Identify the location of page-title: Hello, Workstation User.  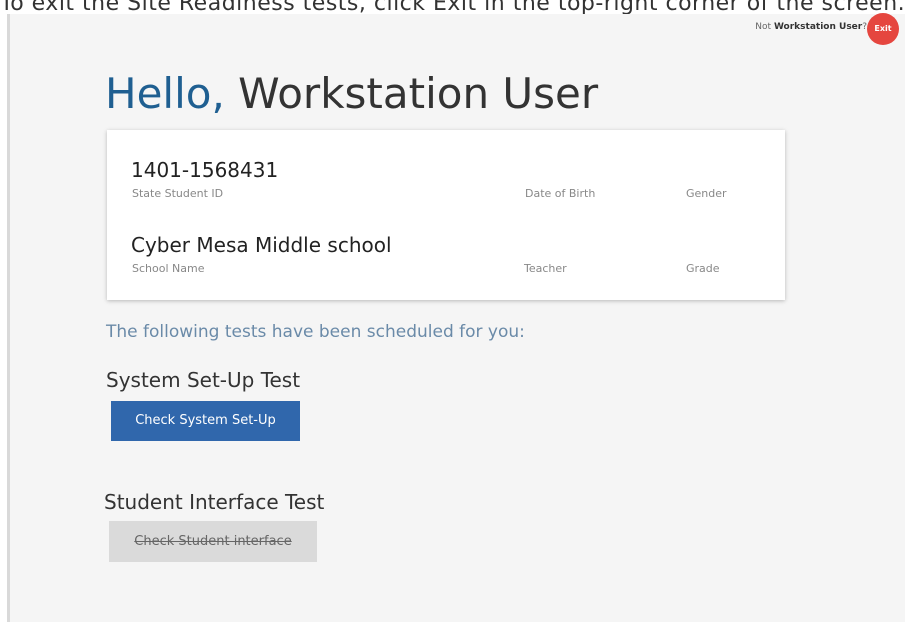
(351, 94).